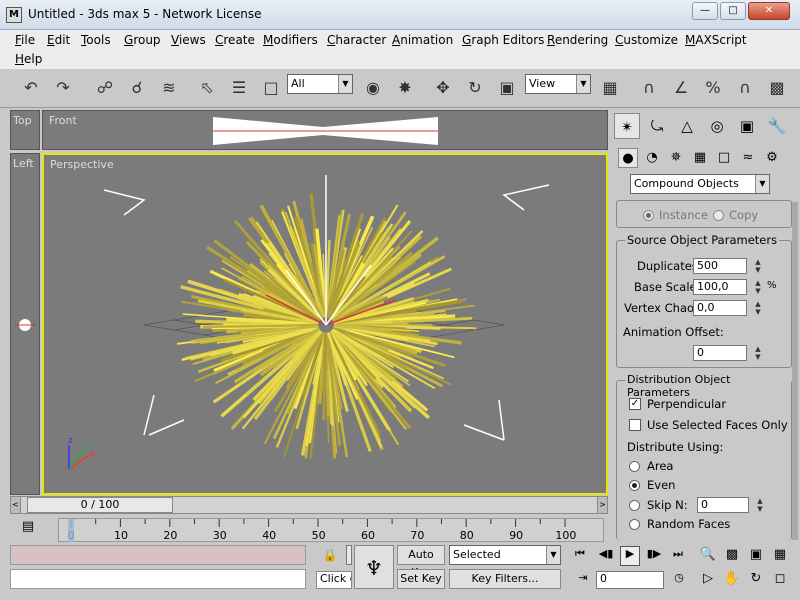  Describe the element at coordinates (22, 120) in the screenshot. I see `viewport-top-label: Top` at that location.